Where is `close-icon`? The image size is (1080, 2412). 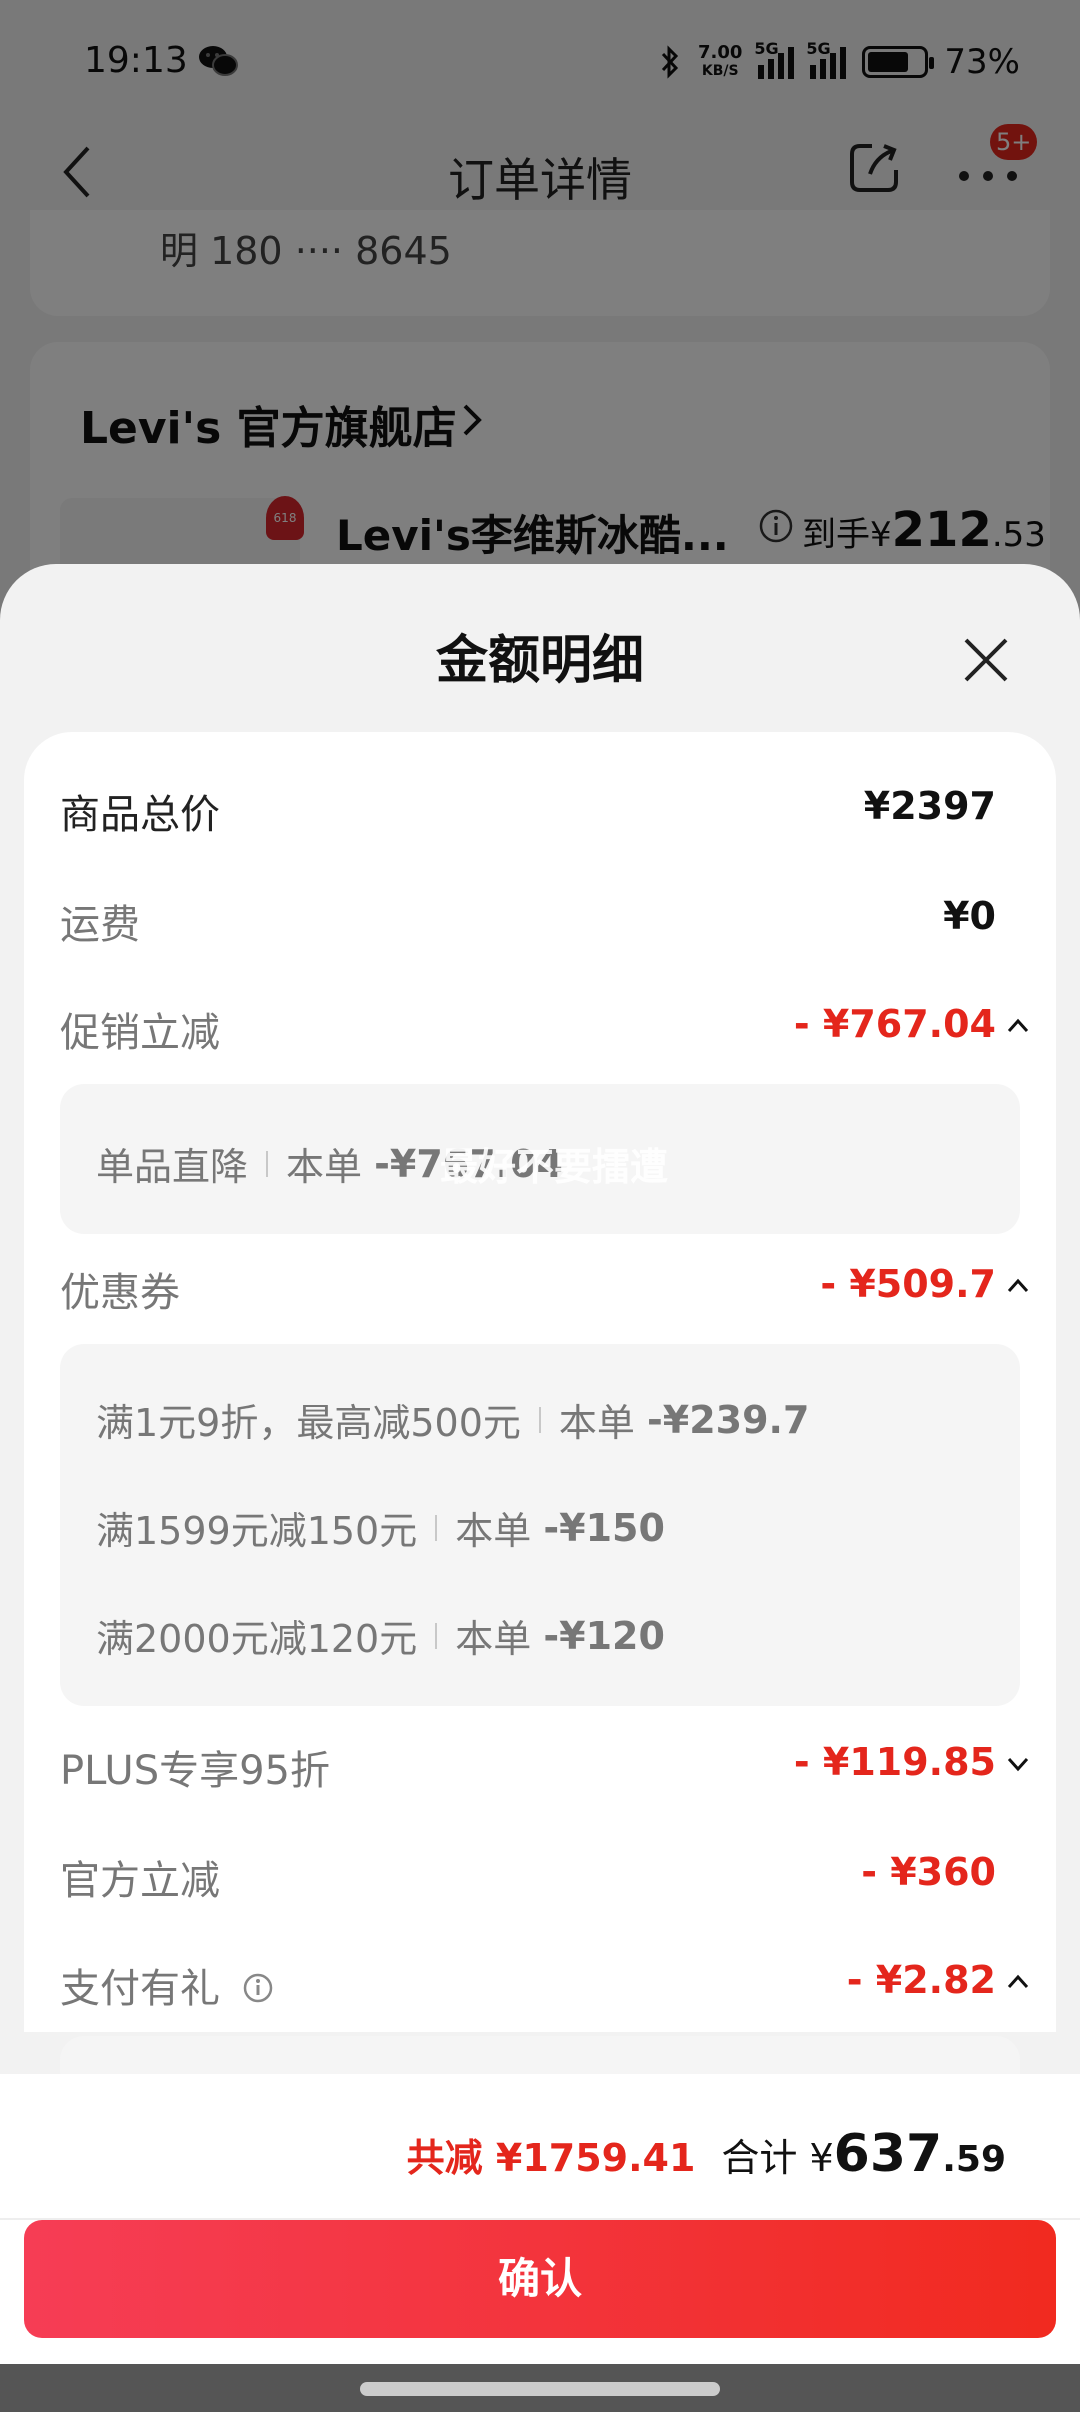 close-icon is located at coordinates (986, 660).